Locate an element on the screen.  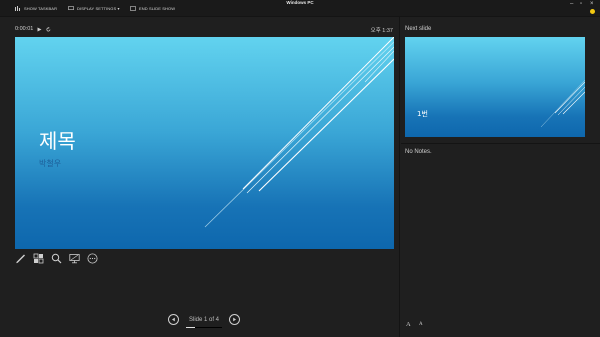
show-taskbar-button: SHOW TASKBAR is located at coordinates (36, 8).